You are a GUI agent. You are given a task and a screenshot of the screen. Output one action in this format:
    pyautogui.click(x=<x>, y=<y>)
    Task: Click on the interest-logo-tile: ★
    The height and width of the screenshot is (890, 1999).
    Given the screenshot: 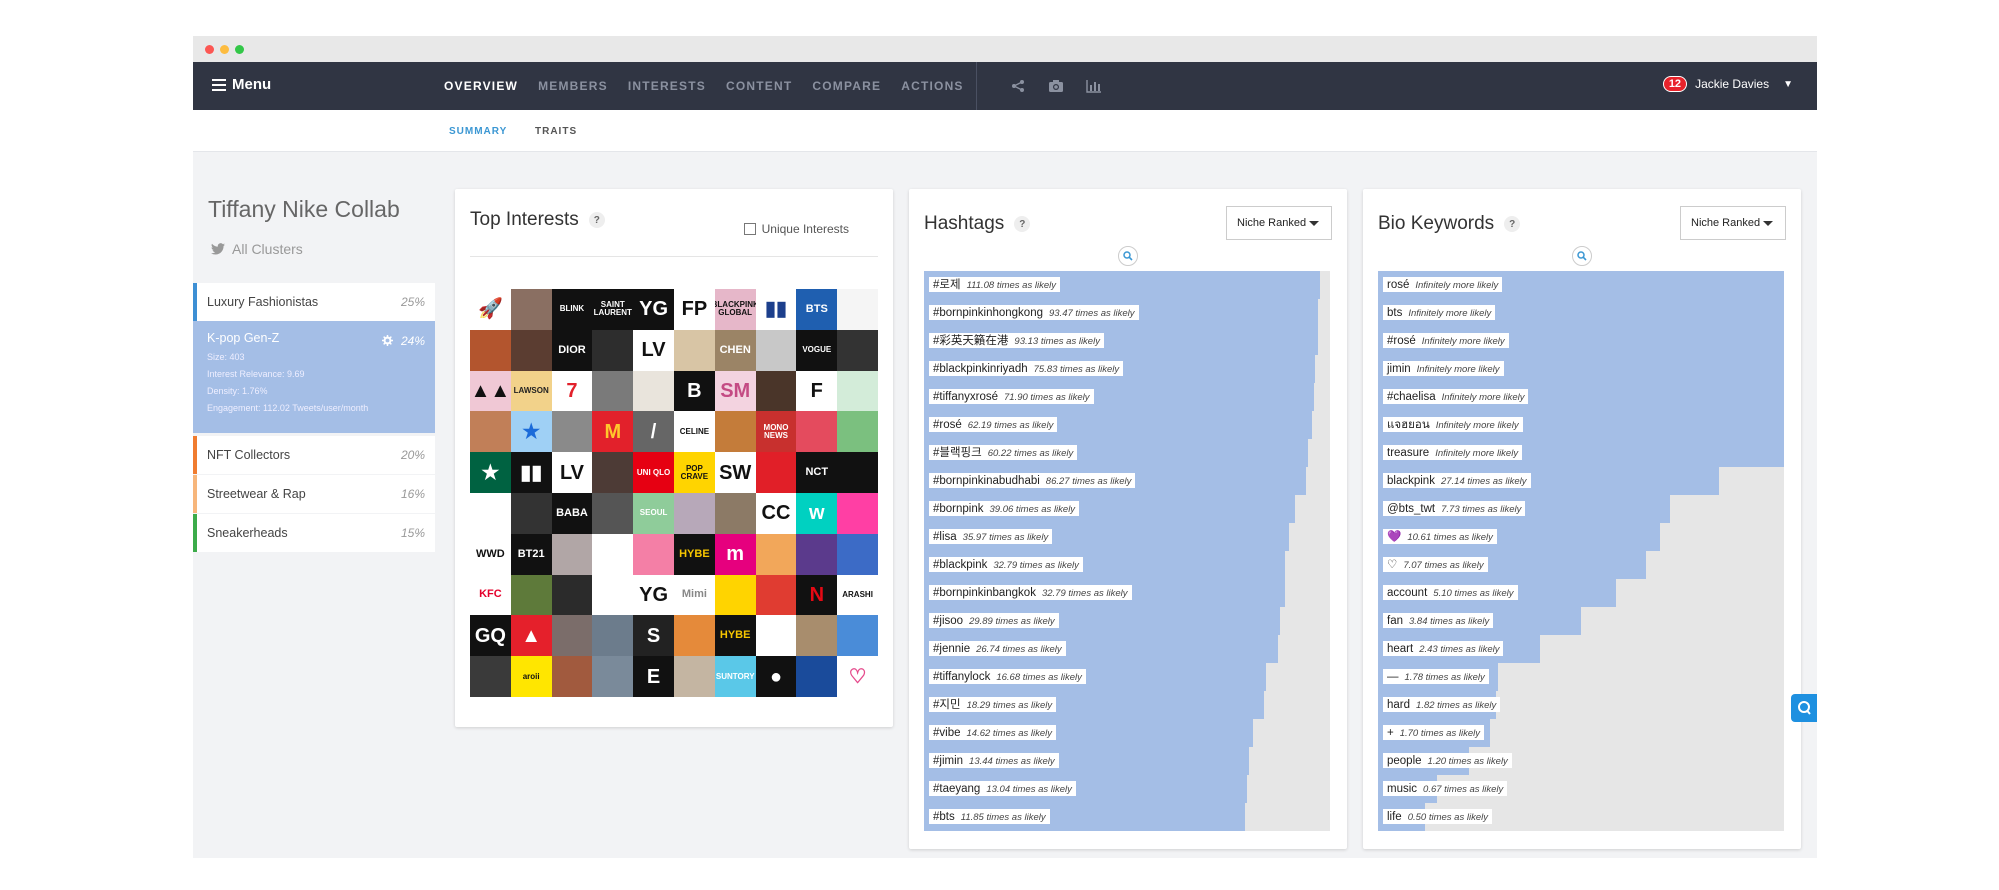 What is the action you would take?
    pyautogui.click(x=490, y=472)
    